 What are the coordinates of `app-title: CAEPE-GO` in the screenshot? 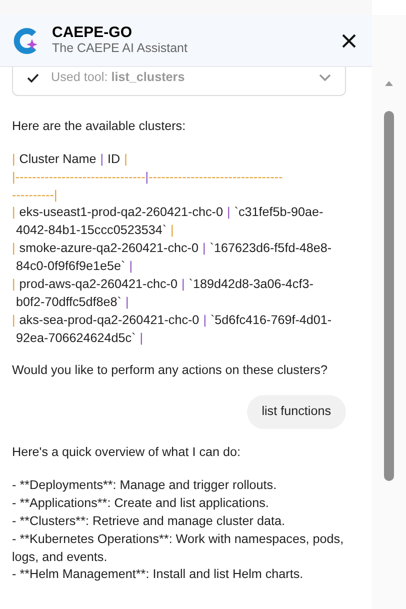 It's located at (93, 33).